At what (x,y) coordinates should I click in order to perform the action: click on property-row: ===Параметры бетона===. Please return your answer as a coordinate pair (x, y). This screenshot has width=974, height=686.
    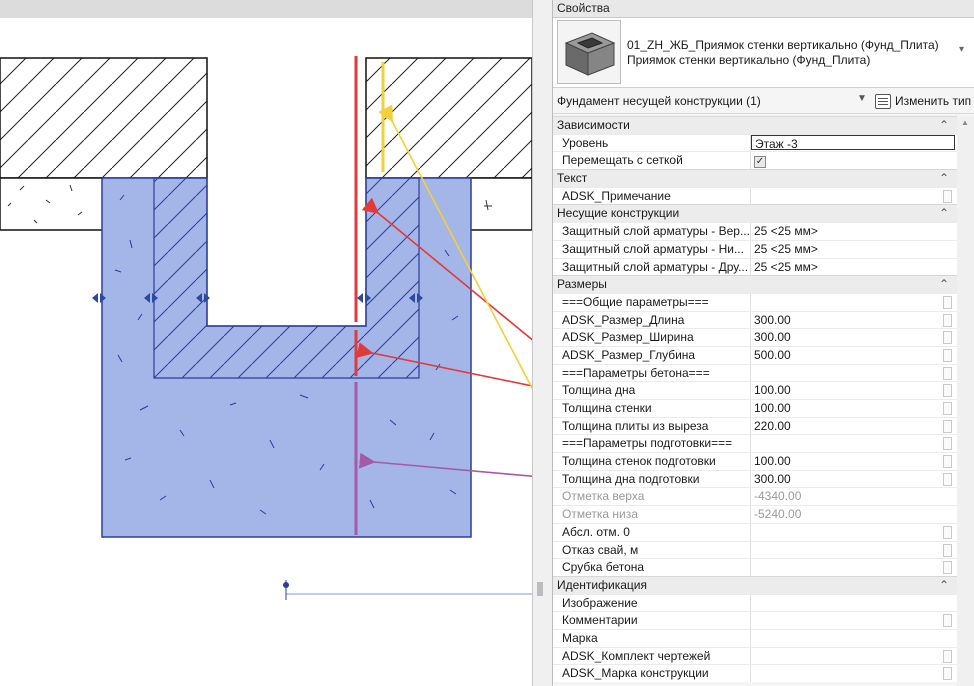
    Looking at the image, I should click on (755, 372).